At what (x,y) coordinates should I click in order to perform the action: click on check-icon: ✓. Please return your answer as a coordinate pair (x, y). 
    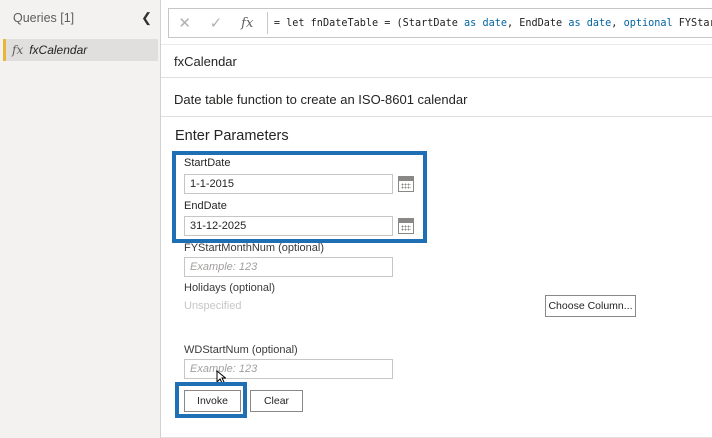
    Looking at the image, I should click on (215, 23).